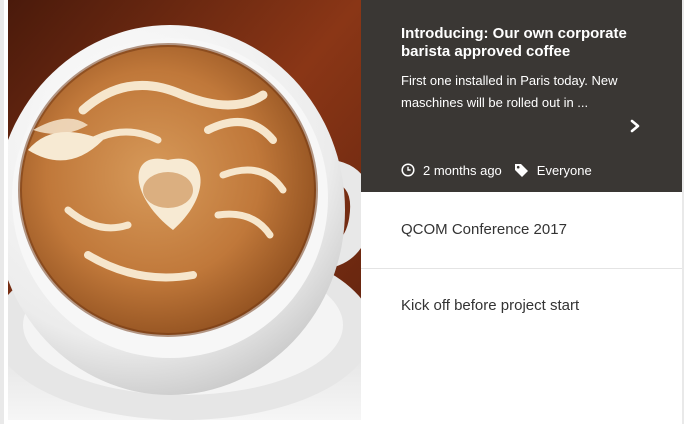 The height and width of the screenshot is (424, 684). I want to click on clock-icon, so click(408, 170).